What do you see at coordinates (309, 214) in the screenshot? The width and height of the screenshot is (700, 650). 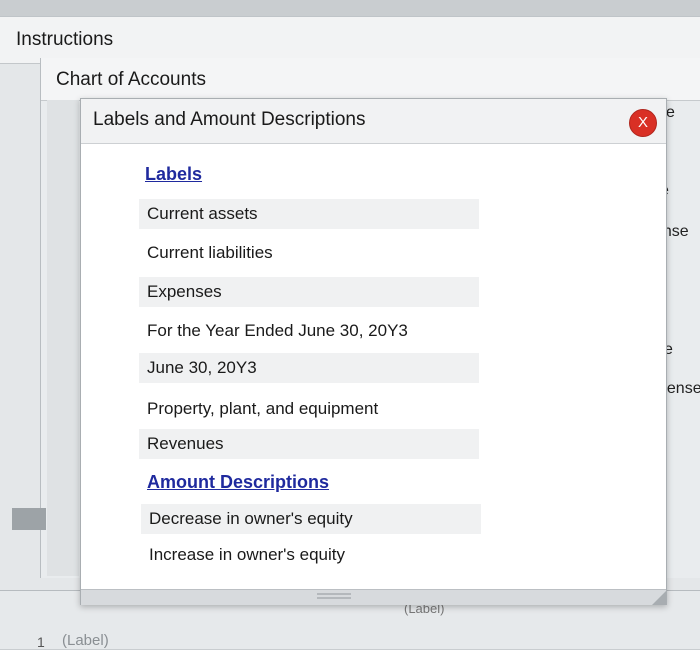 I see `list-item: Current assets` at bounding box center [309, 214].